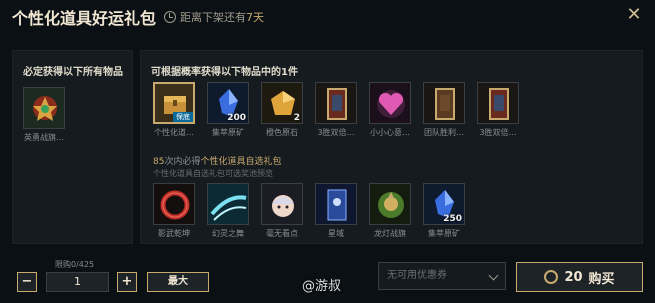 This screenshot has height=303, width=655. Describe the element at coordinates (336, 204) in the screenshot. I see `blue-banner-icon` at that location.